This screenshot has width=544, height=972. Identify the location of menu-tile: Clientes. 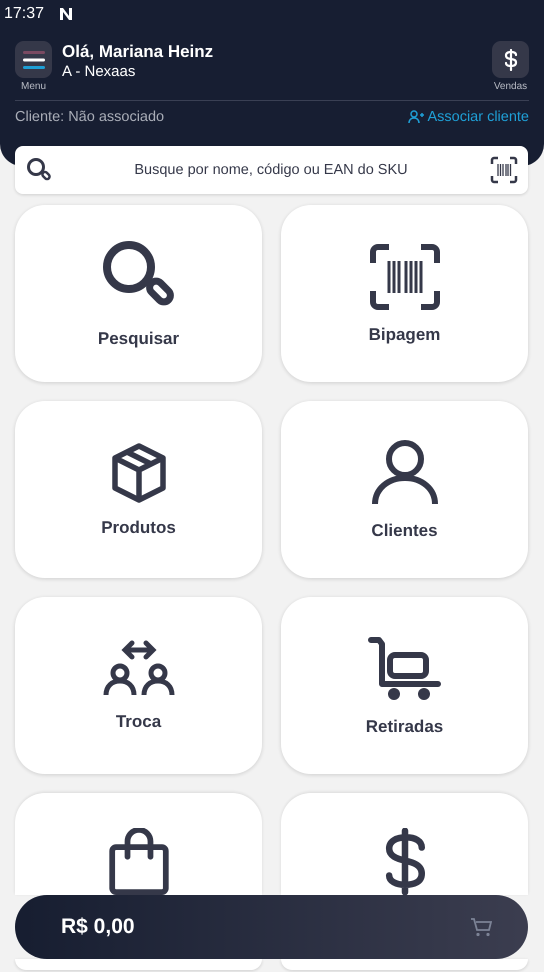
(404, 489).